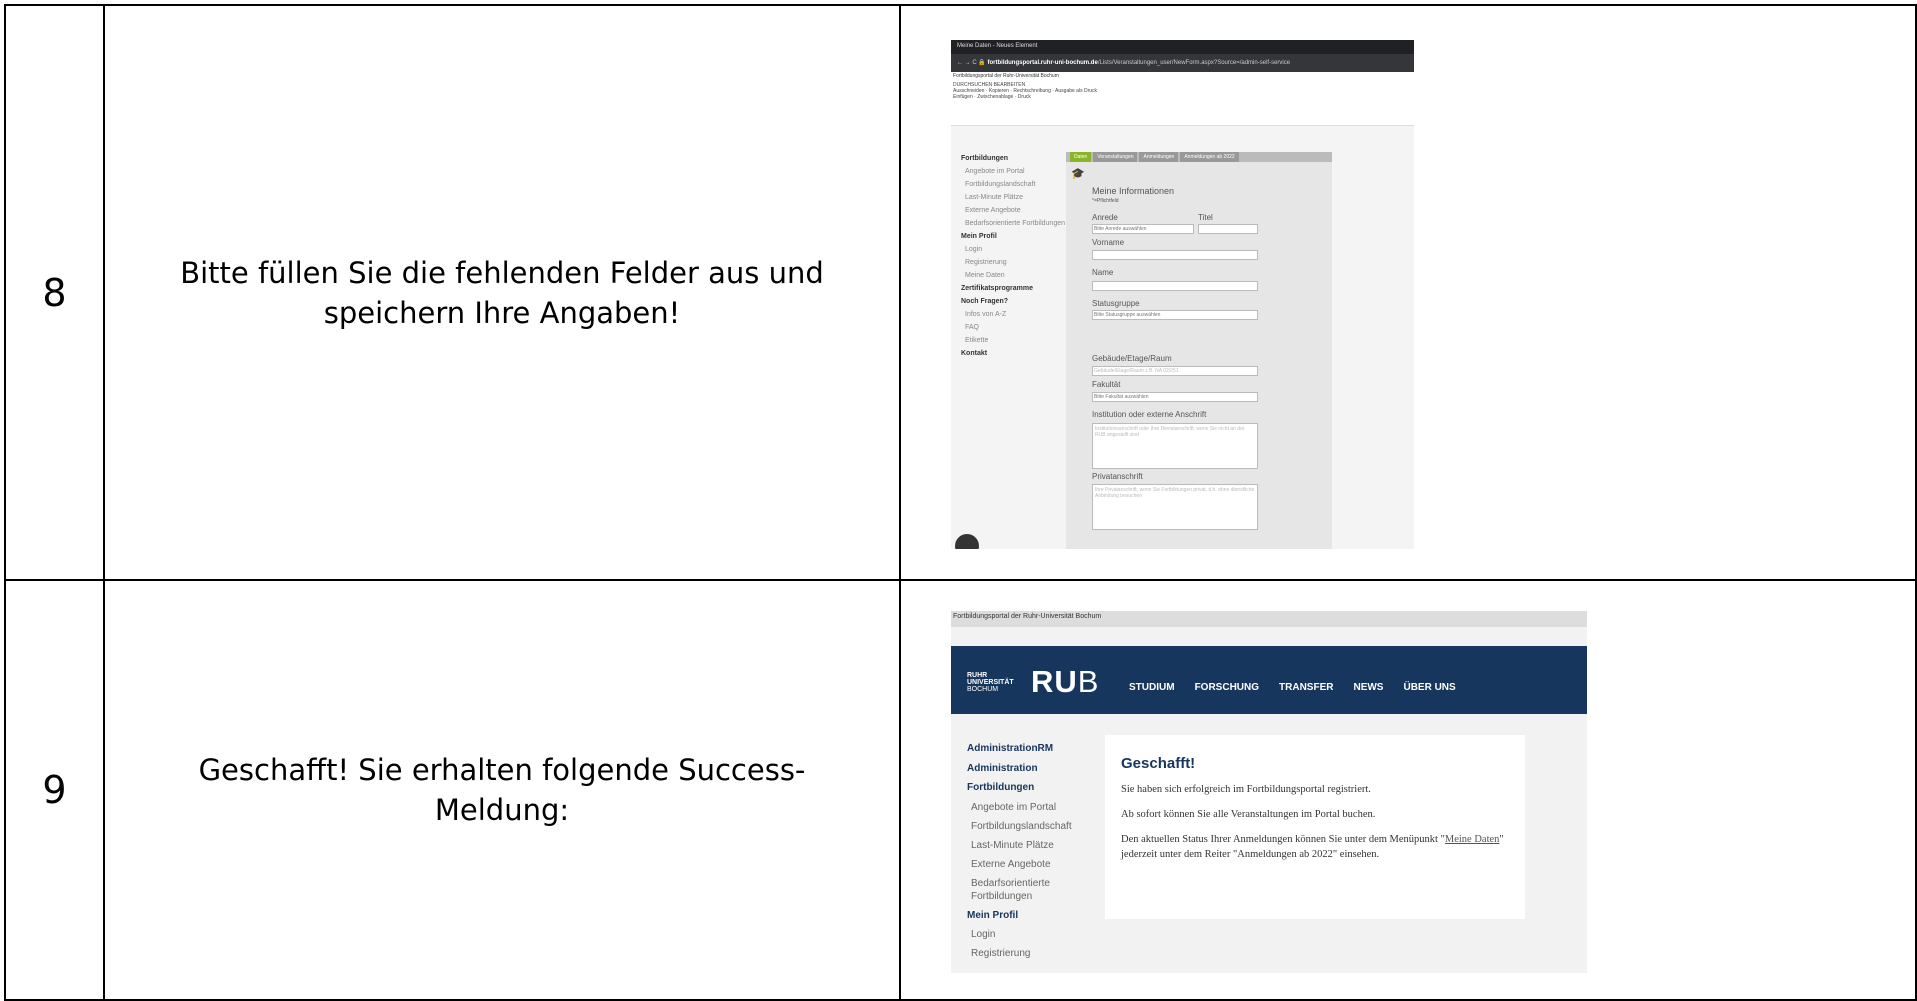  What do you see at coordinates (1133, 191) in the screenshot?
I see `form-heading: Meine Informationen` at bounding box center [1133, 191].